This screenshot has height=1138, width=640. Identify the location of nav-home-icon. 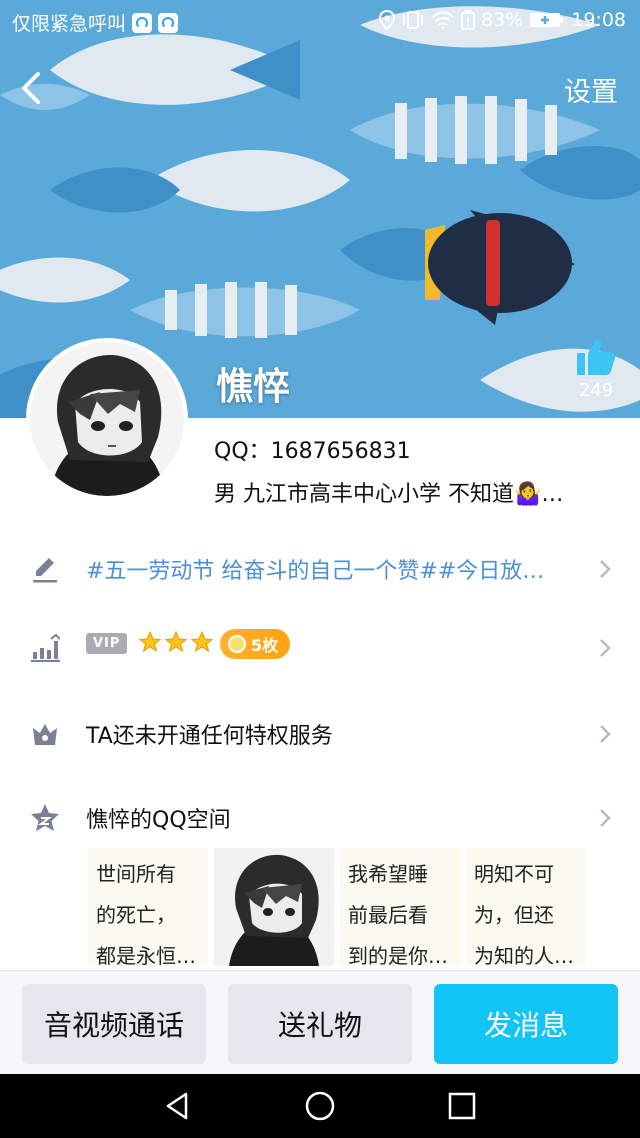
(320, 1106).